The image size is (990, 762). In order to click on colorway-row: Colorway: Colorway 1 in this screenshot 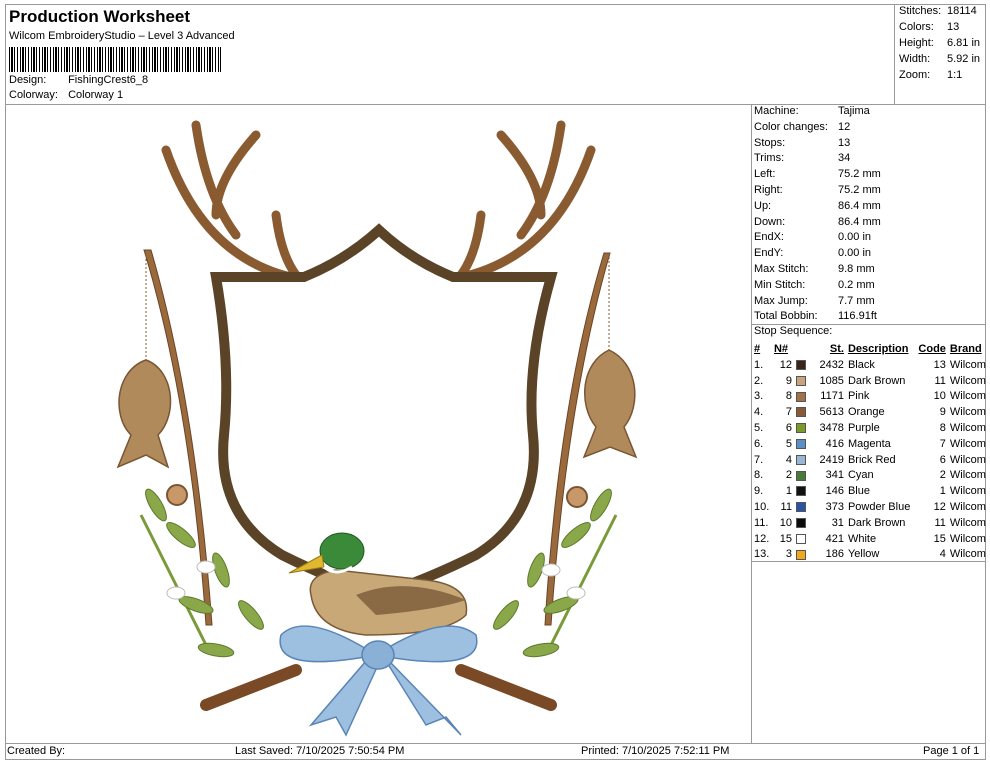, I will do `click(66, 95)`.